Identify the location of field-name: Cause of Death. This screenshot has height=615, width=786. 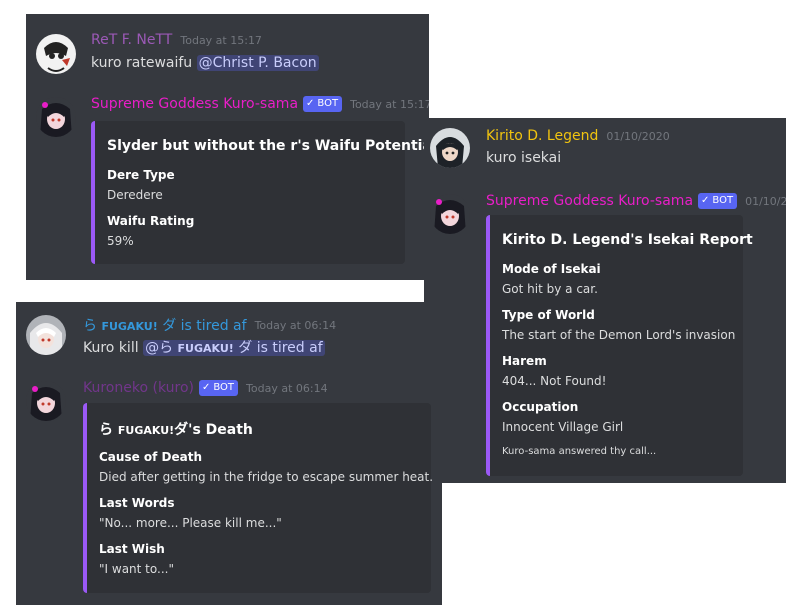
(151, 457).